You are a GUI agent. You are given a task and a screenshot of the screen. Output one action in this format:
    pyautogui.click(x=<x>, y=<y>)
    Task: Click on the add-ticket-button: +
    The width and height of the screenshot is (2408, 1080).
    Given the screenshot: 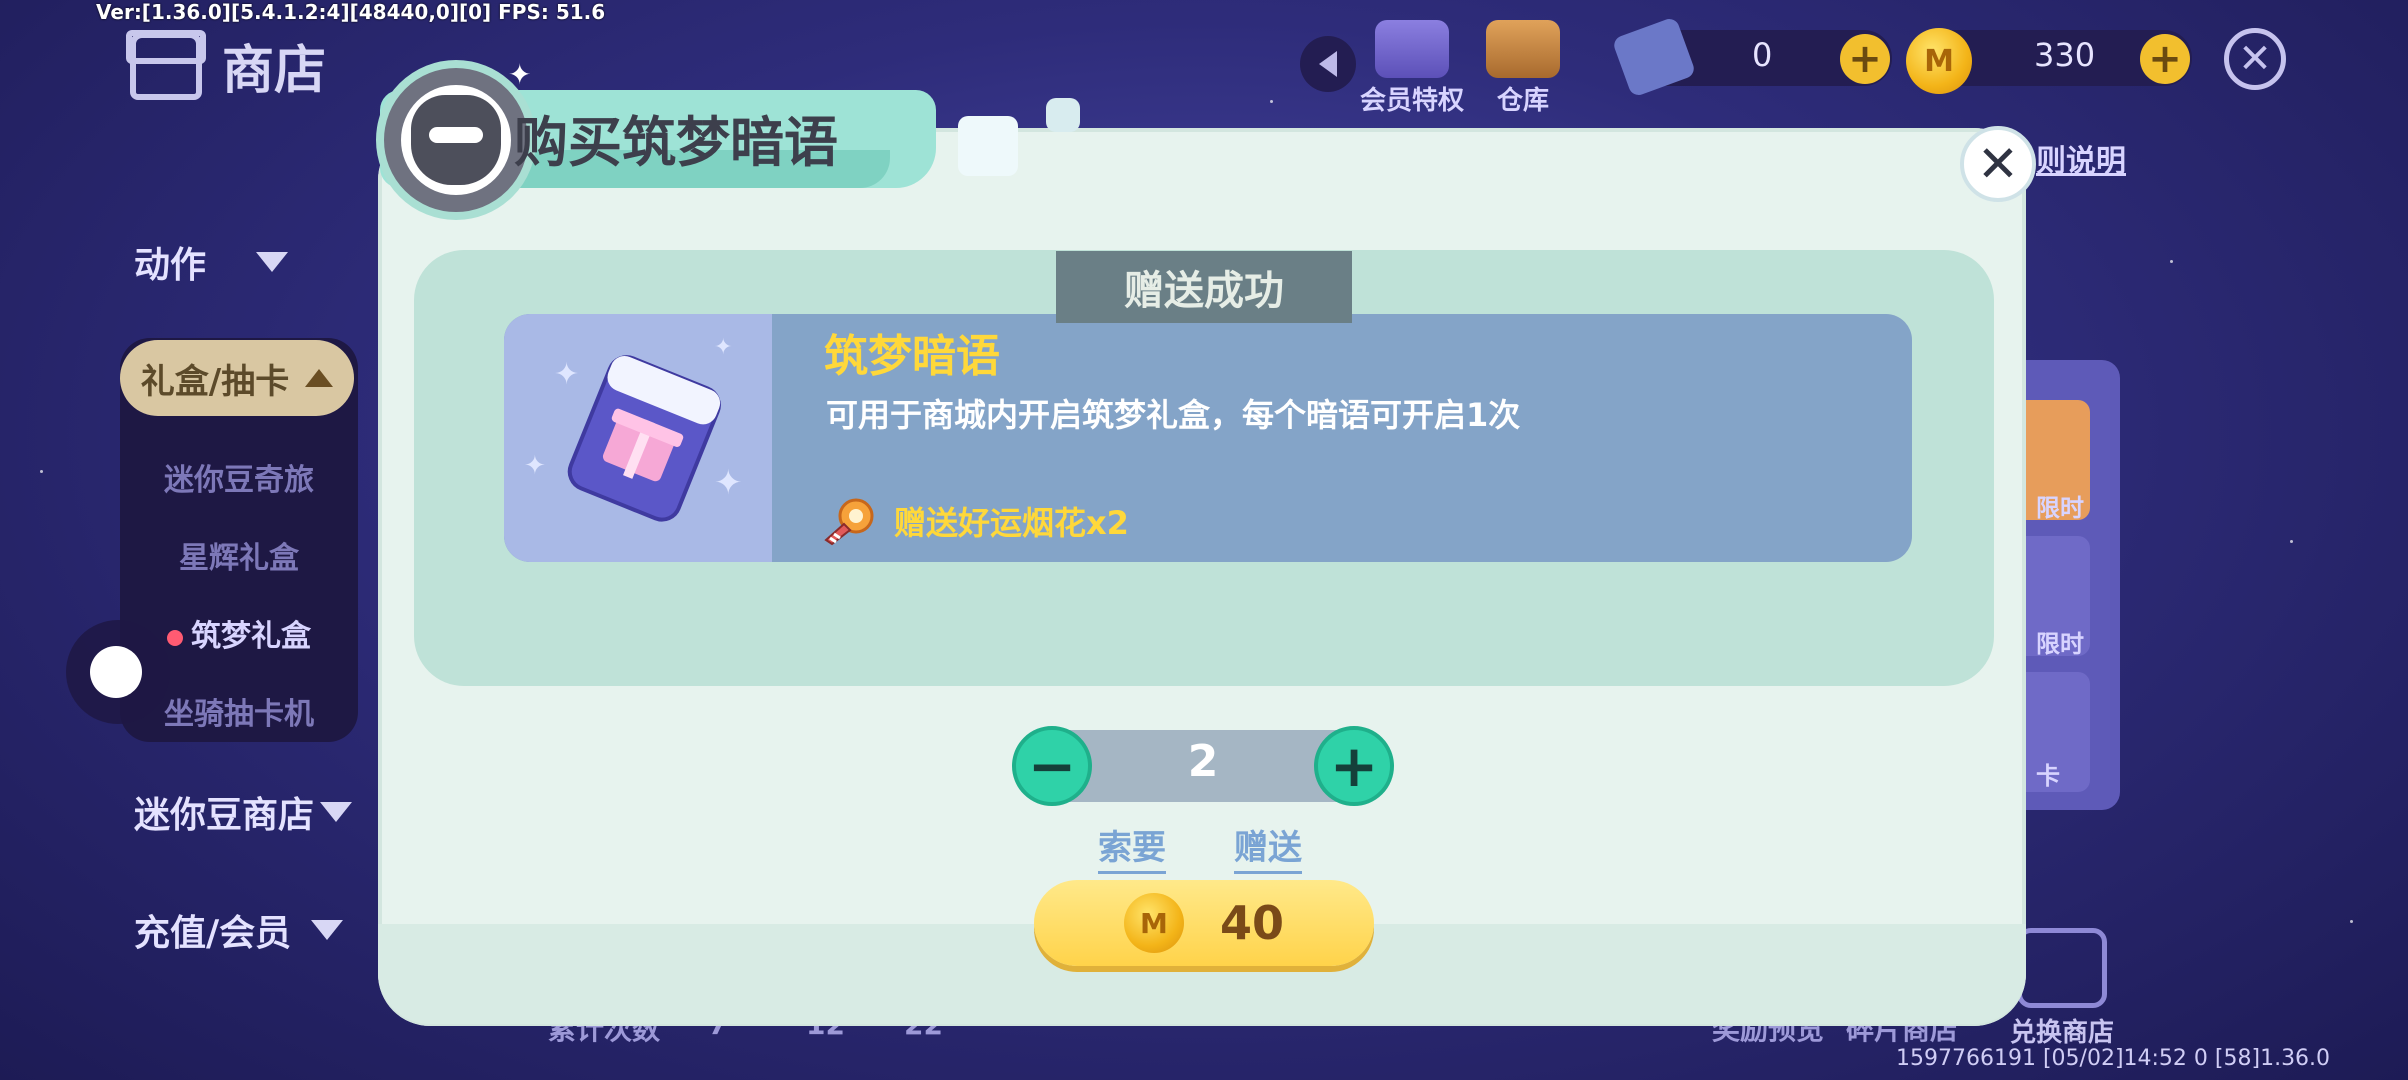 What is the action you would take?
    pyautogui.click(x=1865, y=59)
    